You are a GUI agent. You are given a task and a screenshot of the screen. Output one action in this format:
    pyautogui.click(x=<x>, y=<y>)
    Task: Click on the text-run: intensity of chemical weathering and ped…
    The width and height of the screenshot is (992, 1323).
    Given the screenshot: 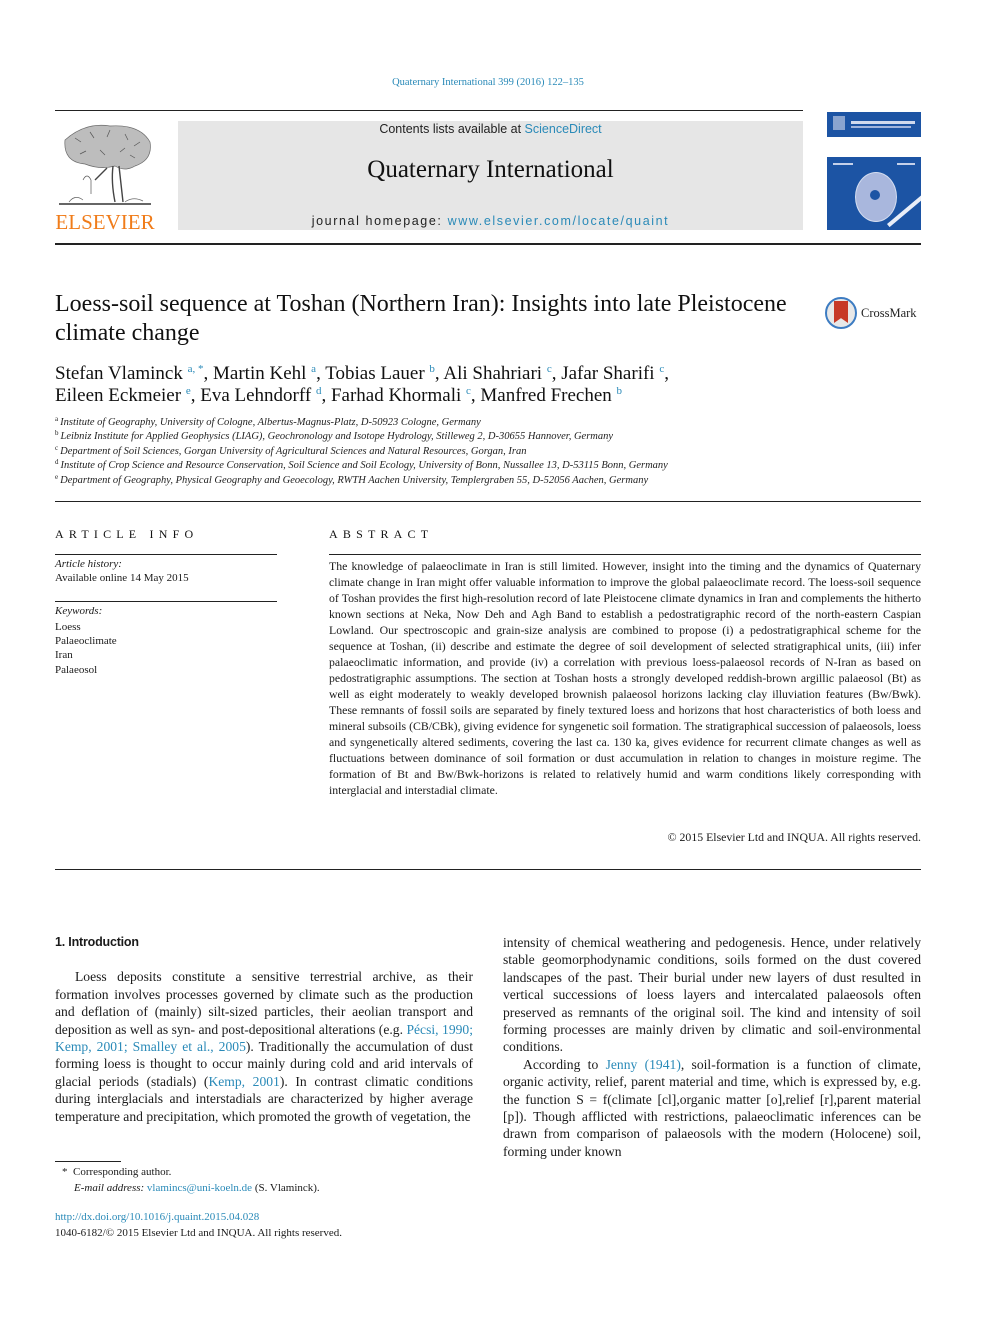 What is the action you would take?
    pyautogui.click(x=712, y=995)
    